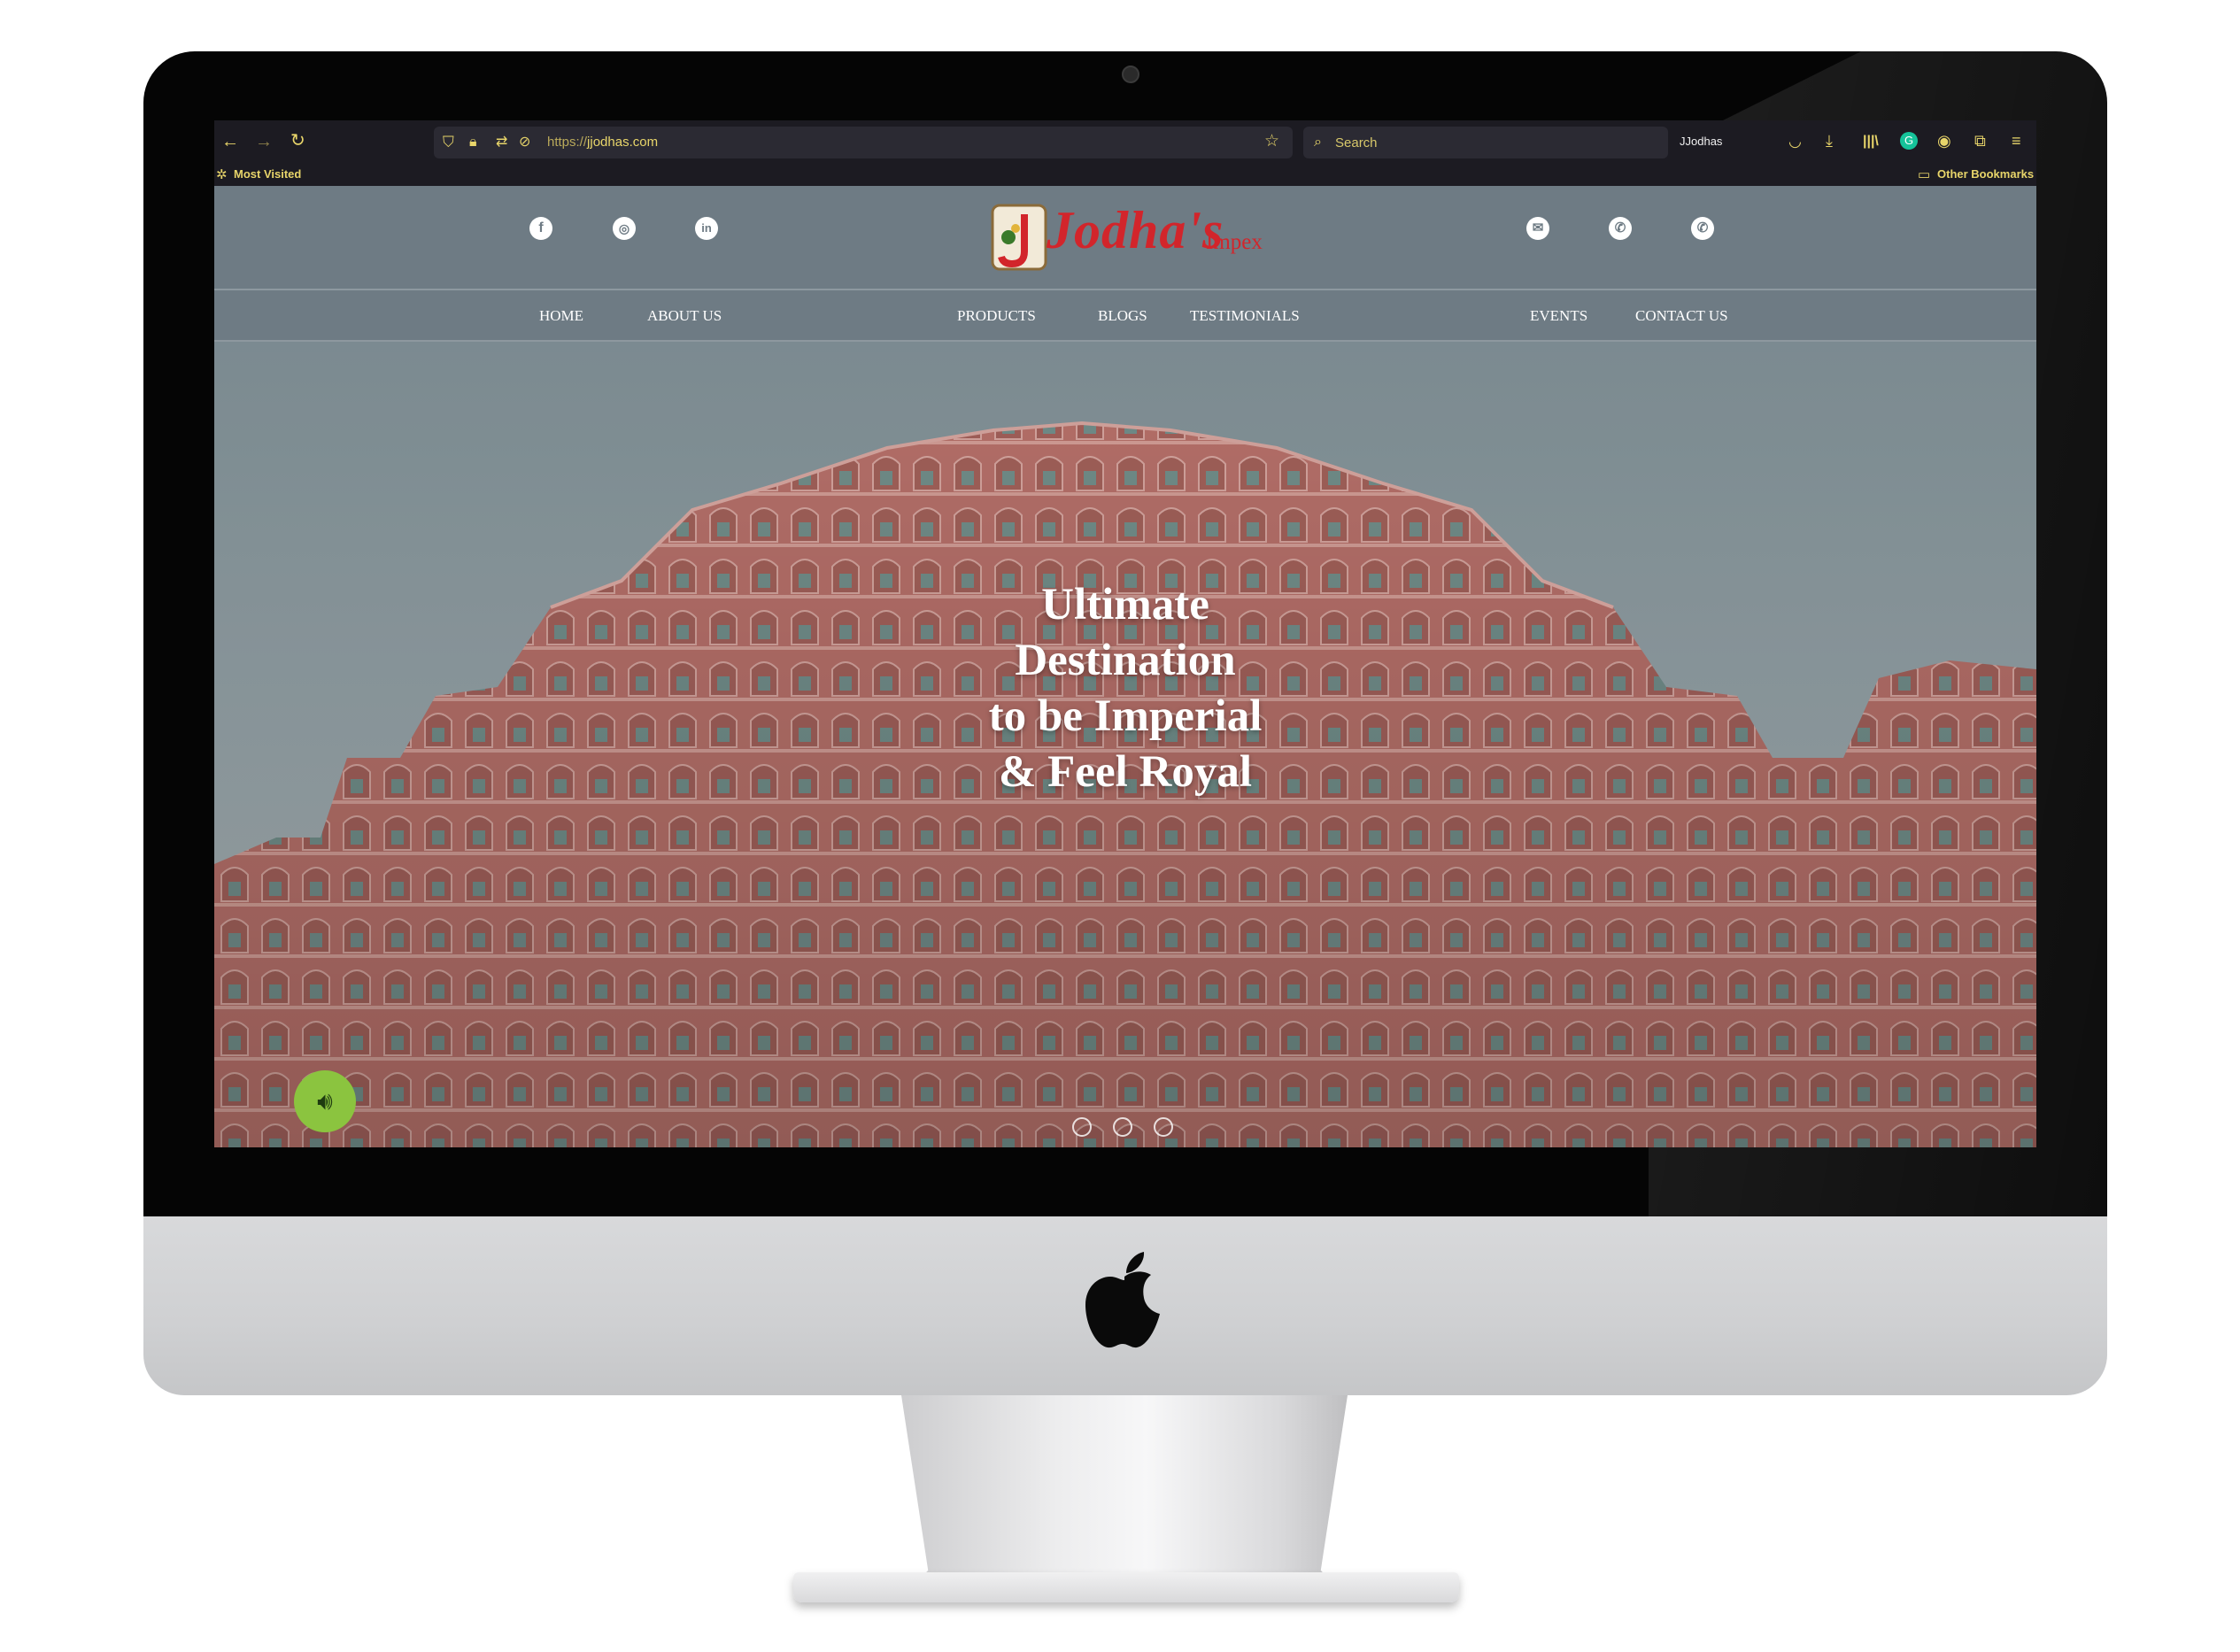 The height and width of the screenshot is (1652, 2240). Describe the element at coordinates (230, 142) in the screenshot. I see `back-icon: ←` at that location.